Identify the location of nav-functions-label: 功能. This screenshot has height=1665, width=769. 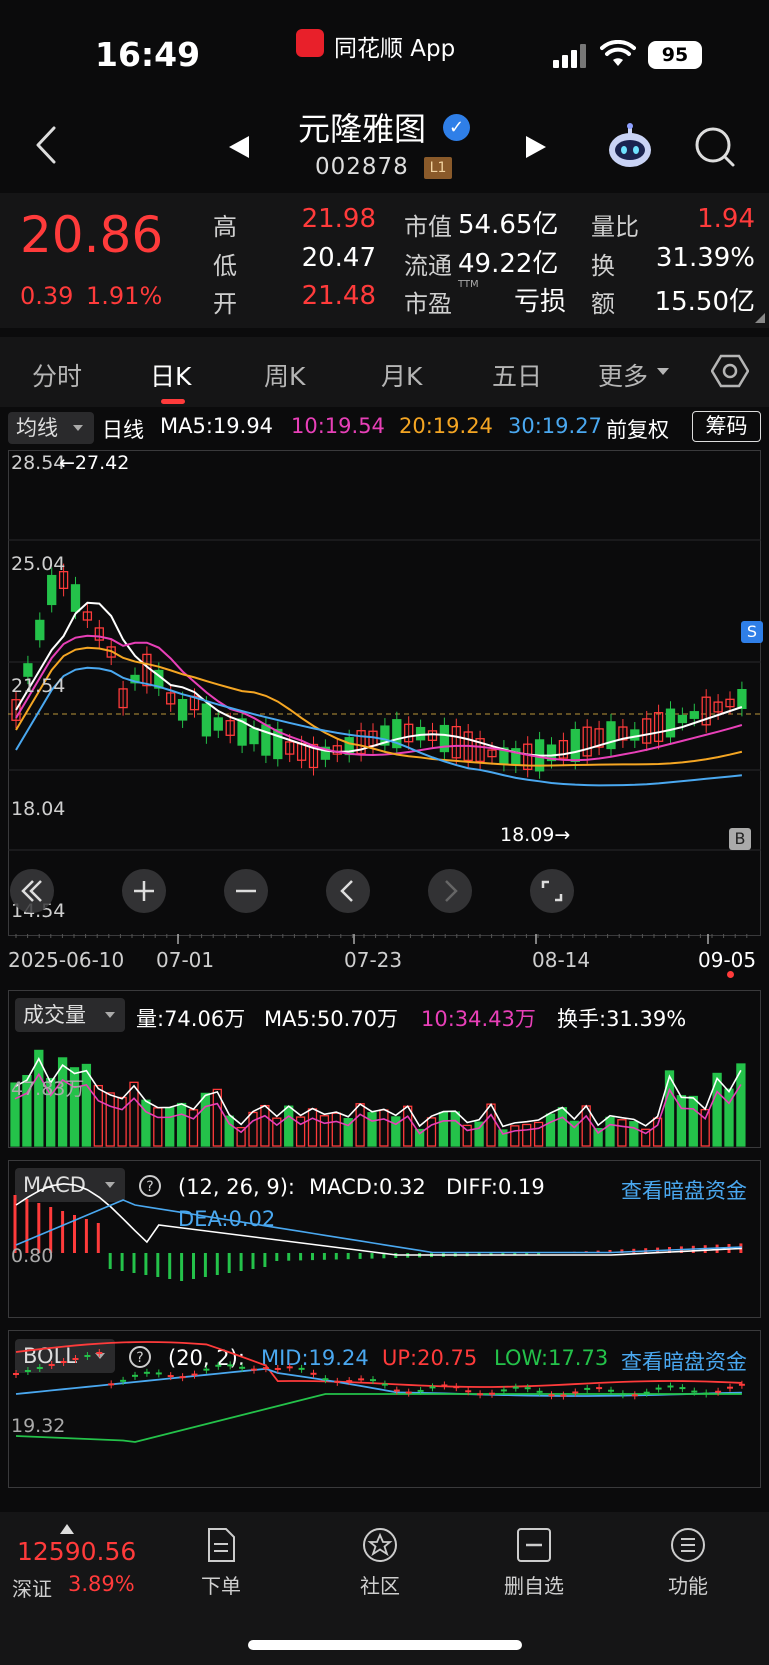
(688, 1586).